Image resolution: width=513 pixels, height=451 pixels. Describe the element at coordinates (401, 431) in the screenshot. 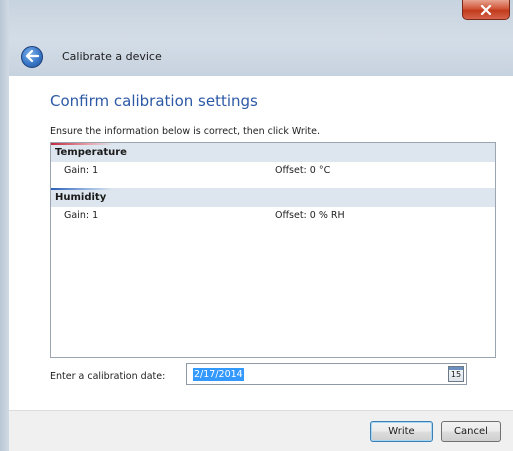

I see `write-button: Write` at that location.